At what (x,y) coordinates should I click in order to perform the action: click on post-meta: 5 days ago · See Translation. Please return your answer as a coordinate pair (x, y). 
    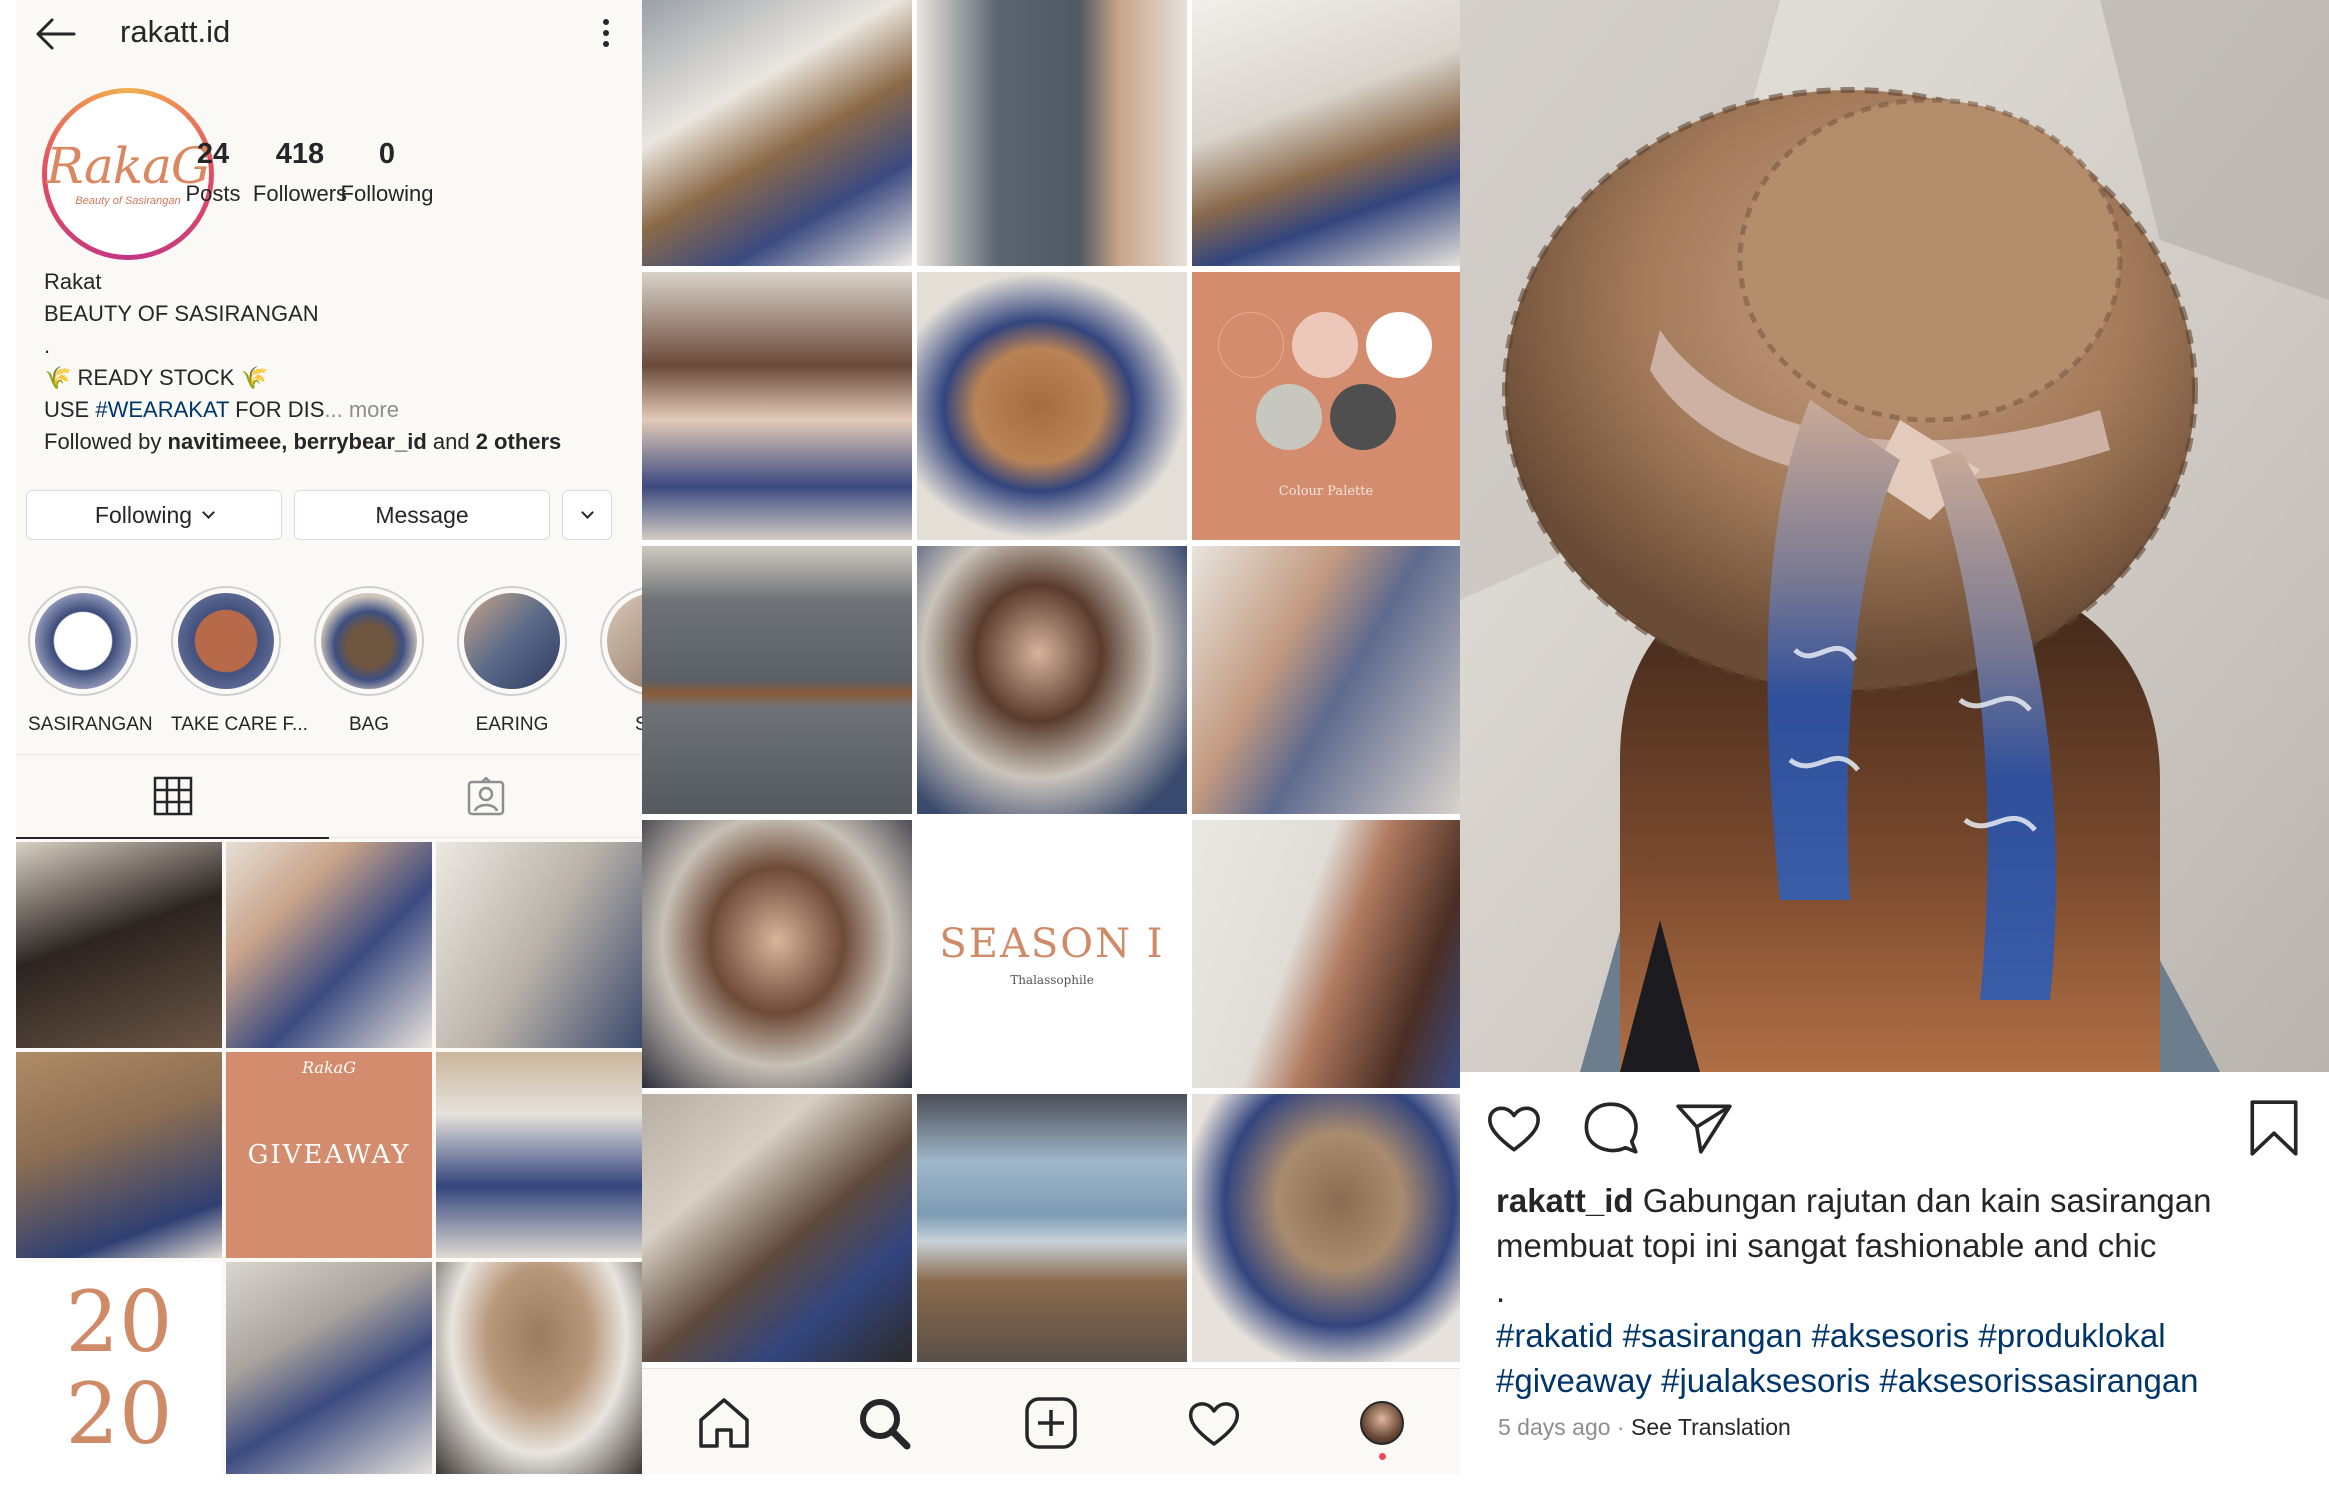
    Looking at the image, I should click on (1644, 1427).